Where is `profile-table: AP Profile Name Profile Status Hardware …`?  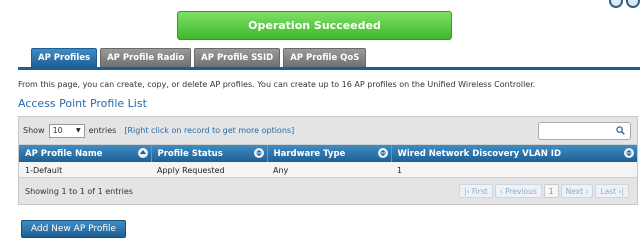
profile-table: AP Profile Name Profile Status Hardware … is located at coordinates (328, 162).